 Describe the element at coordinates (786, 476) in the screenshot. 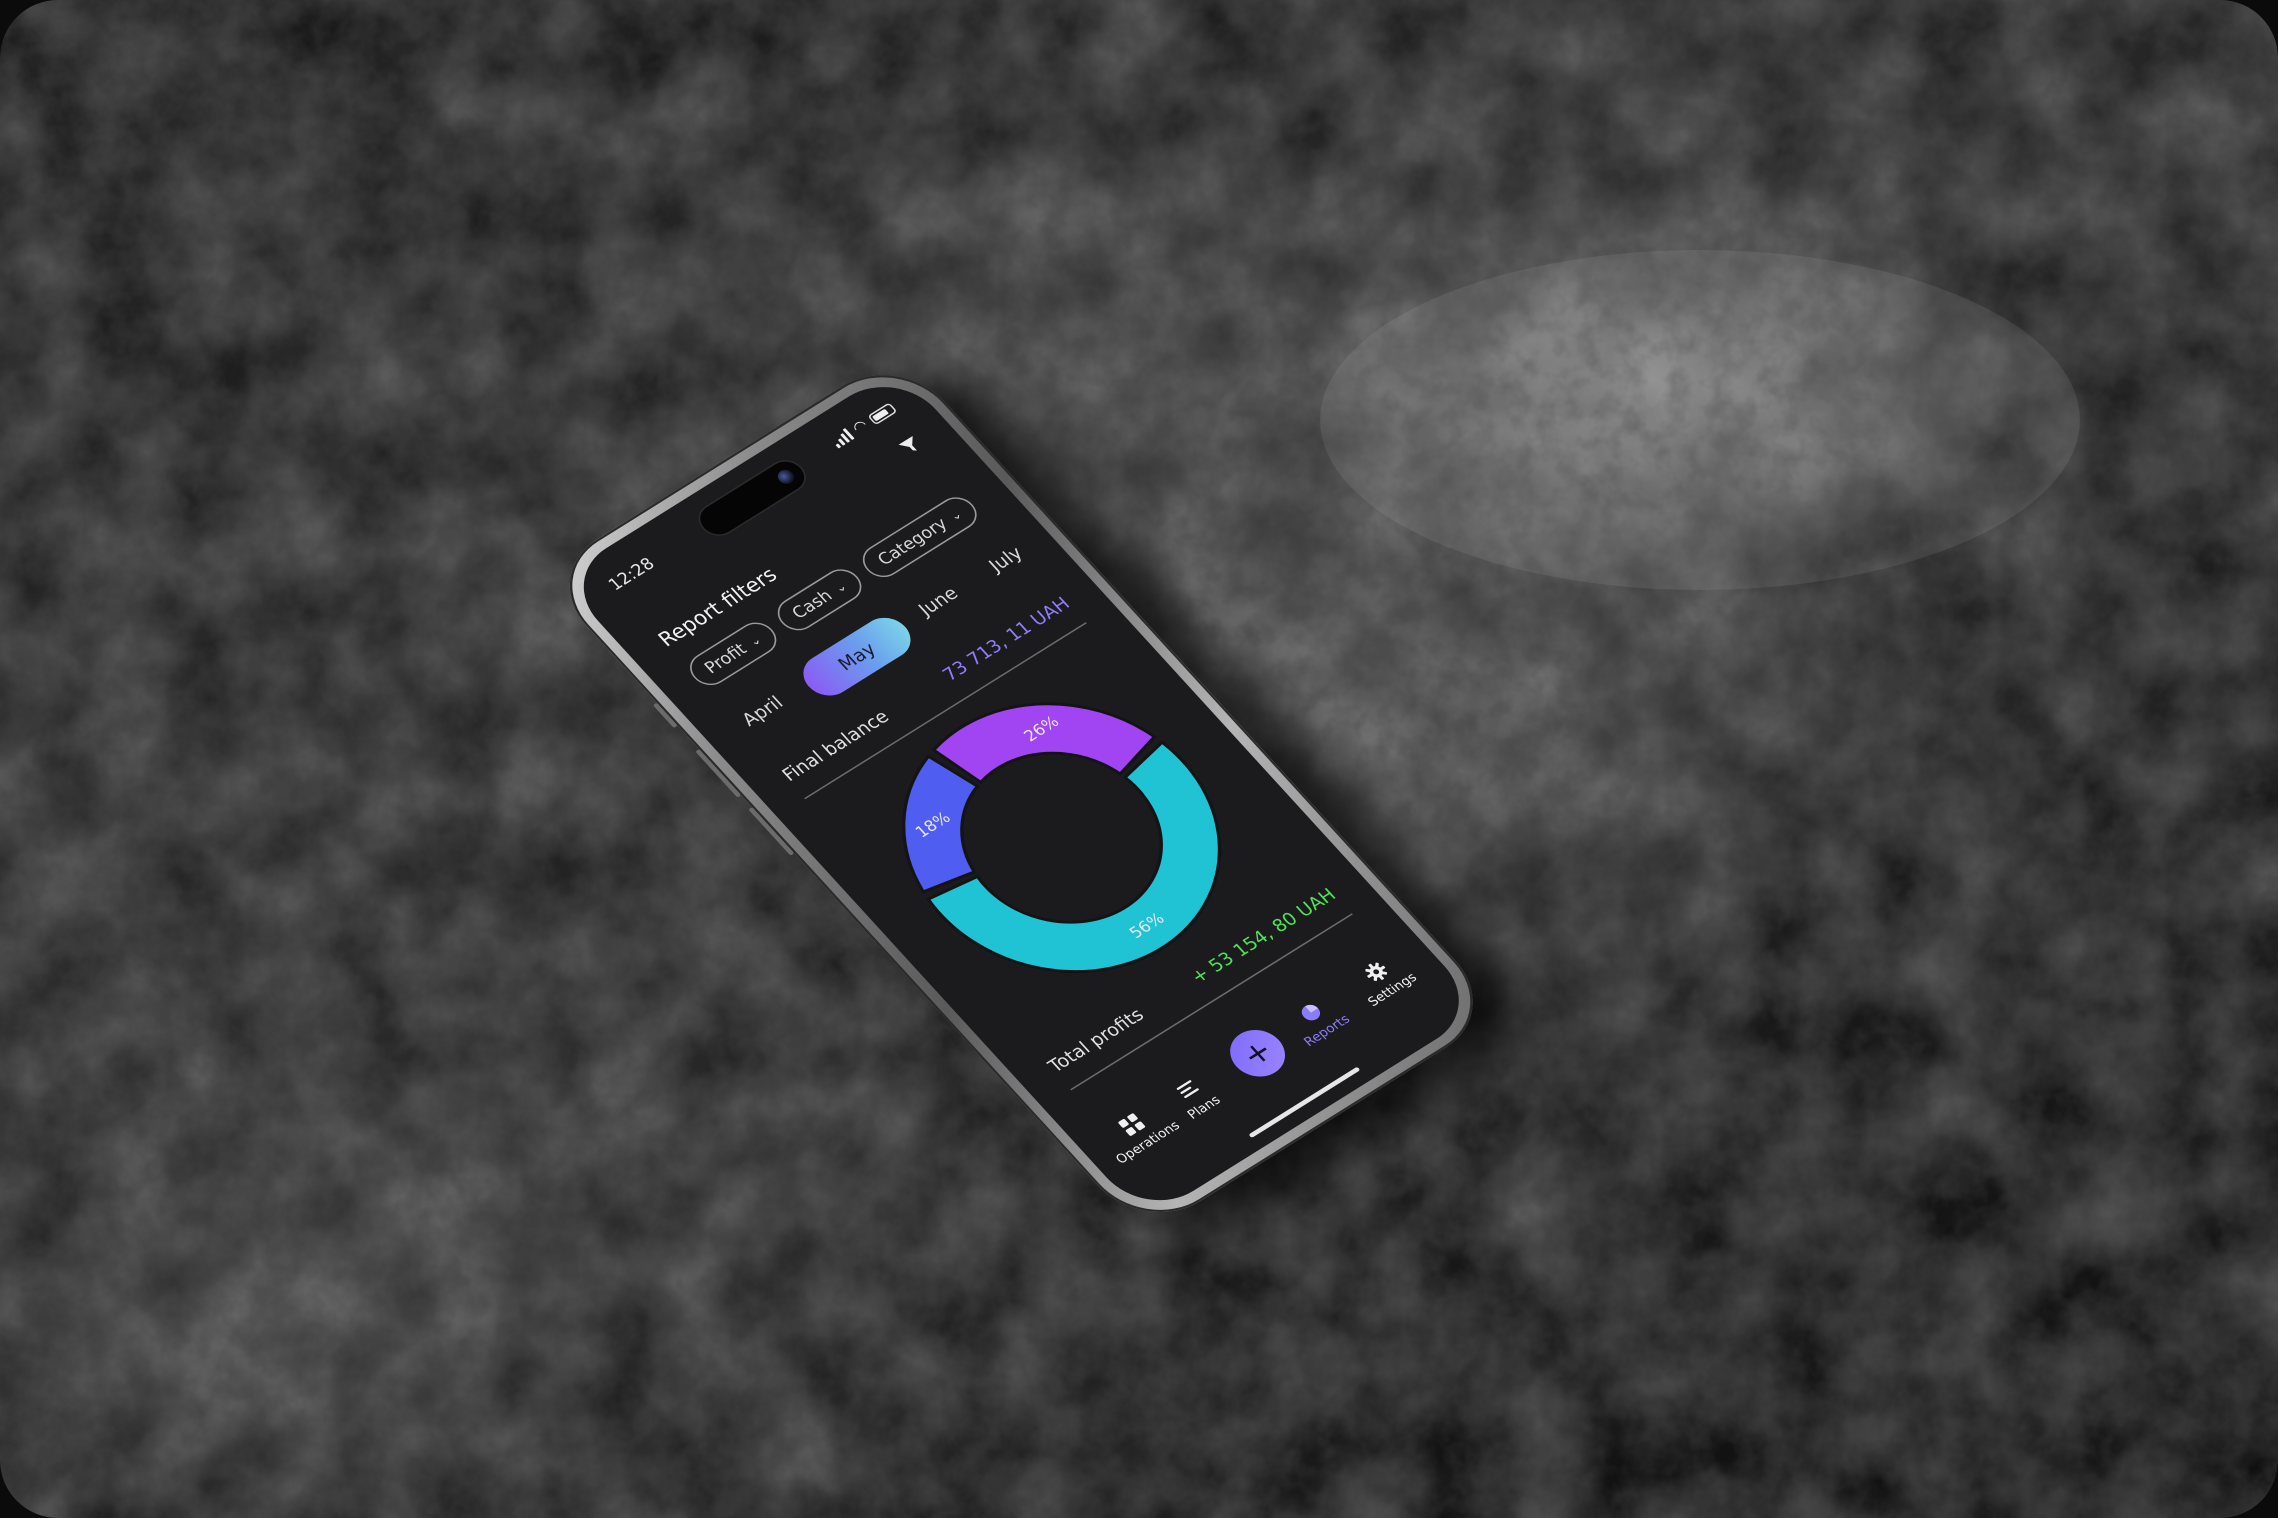

I see `camera-icon` at that location.